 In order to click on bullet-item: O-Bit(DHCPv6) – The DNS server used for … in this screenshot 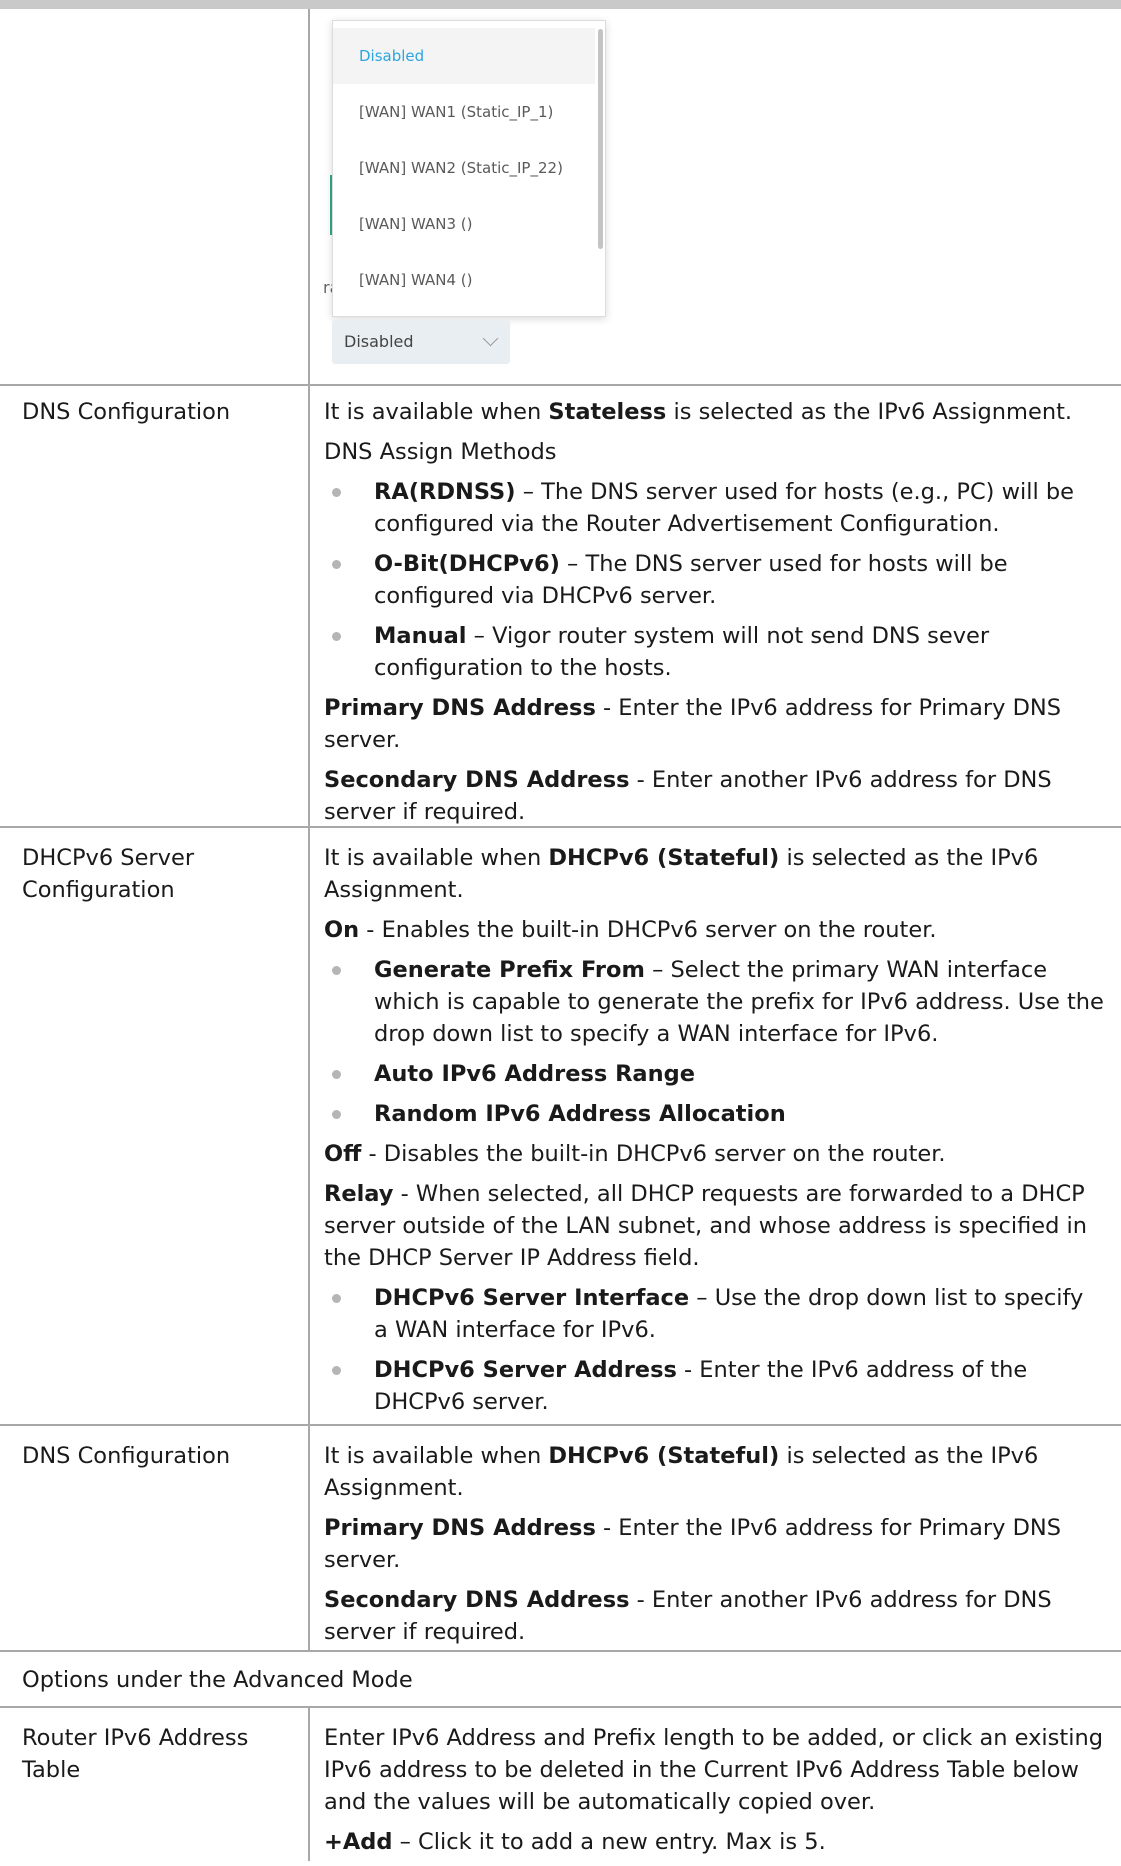, I will do `click(714, 580)`.